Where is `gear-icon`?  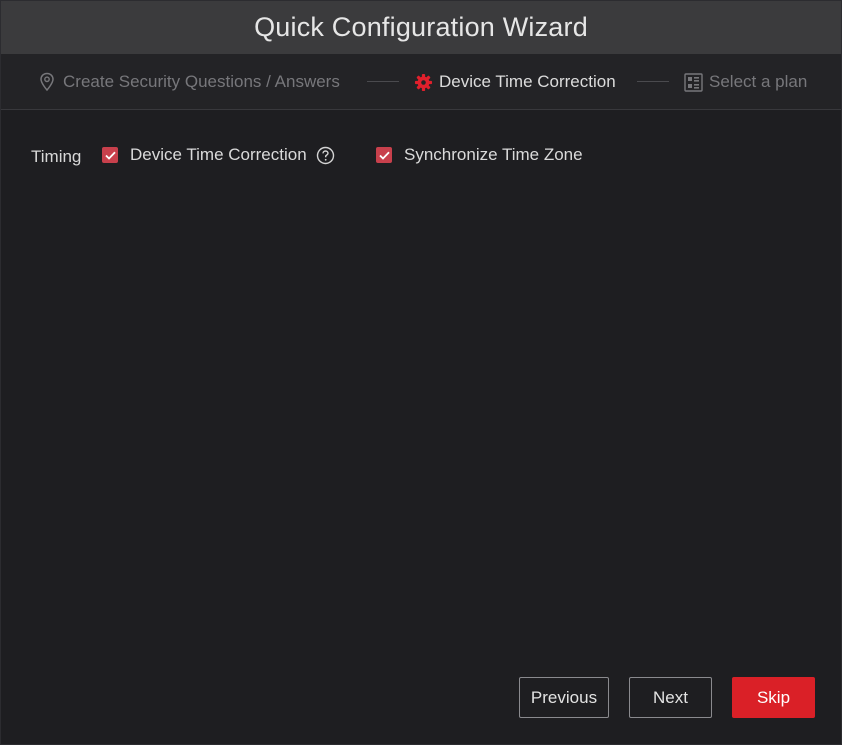
gear-icon is located at coordinates (423, 82).